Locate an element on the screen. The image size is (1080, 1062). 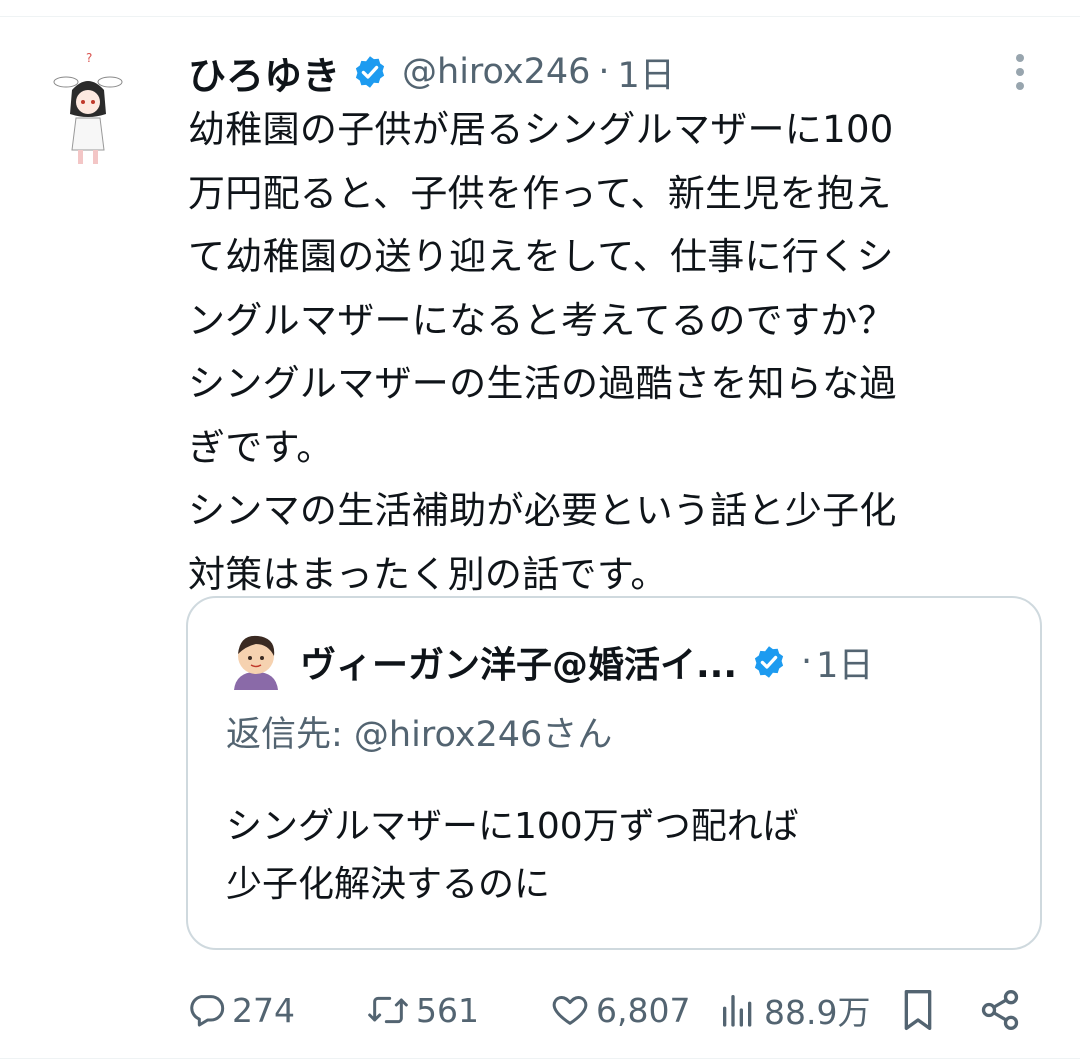
tweet-header: ひろゆき @hirox246 · 1日 is located at coordinates (431, 72).